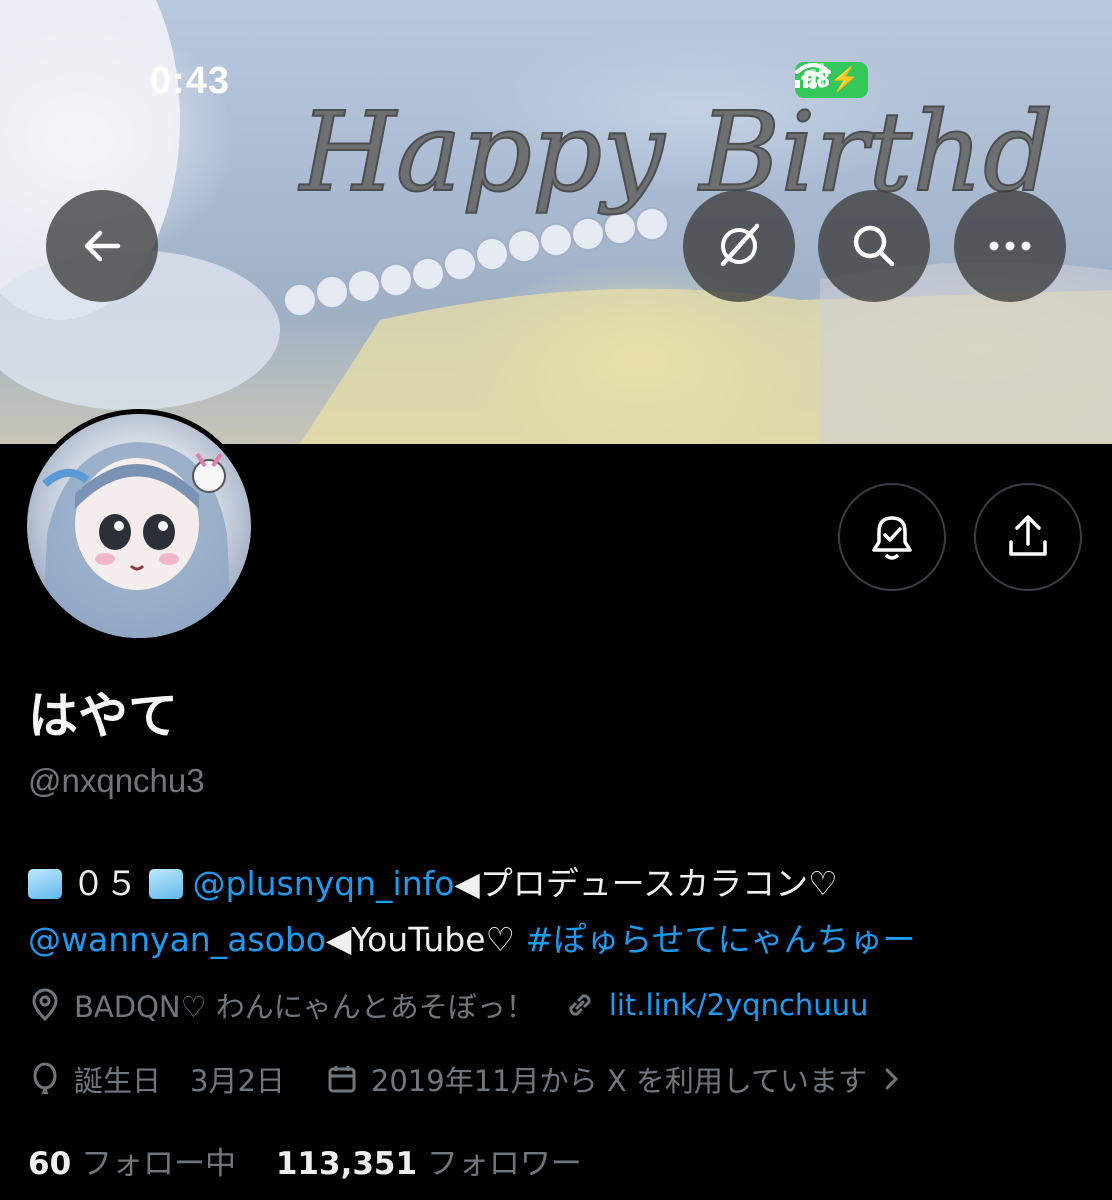 This screenshot has width=1112, height=1200. What do you see at coordinates (844, 79) in the screenshot?
I see `charging-icon: ⚡` at bounding box center [844, 79].